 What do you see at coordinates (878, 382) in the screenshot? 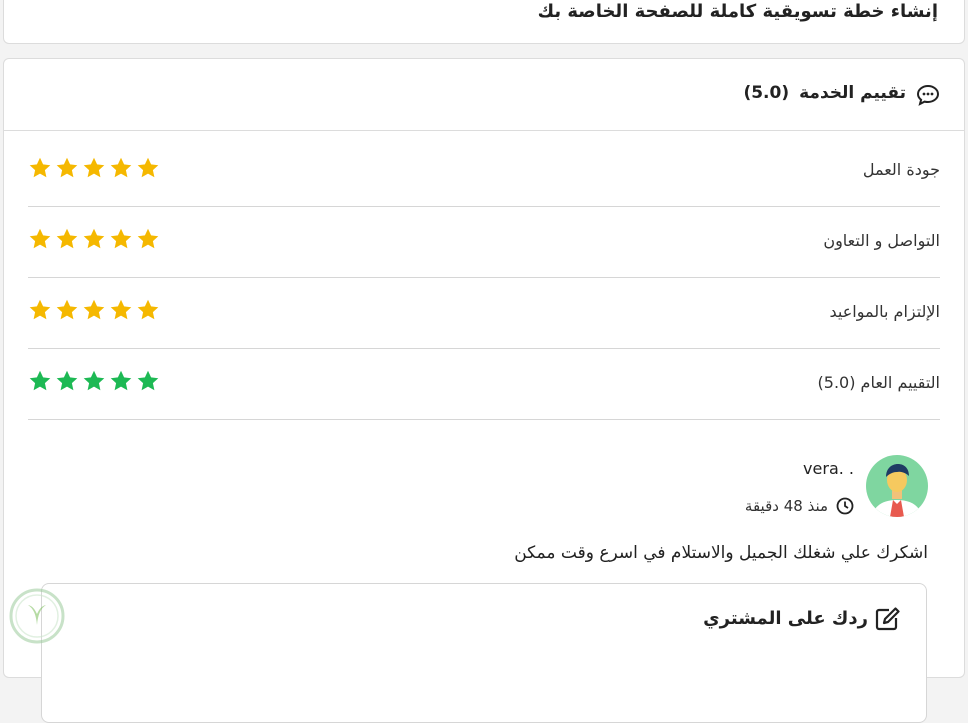
I see `rating-label: التقييم العام (5.0)` at bounding box center [878, 382].